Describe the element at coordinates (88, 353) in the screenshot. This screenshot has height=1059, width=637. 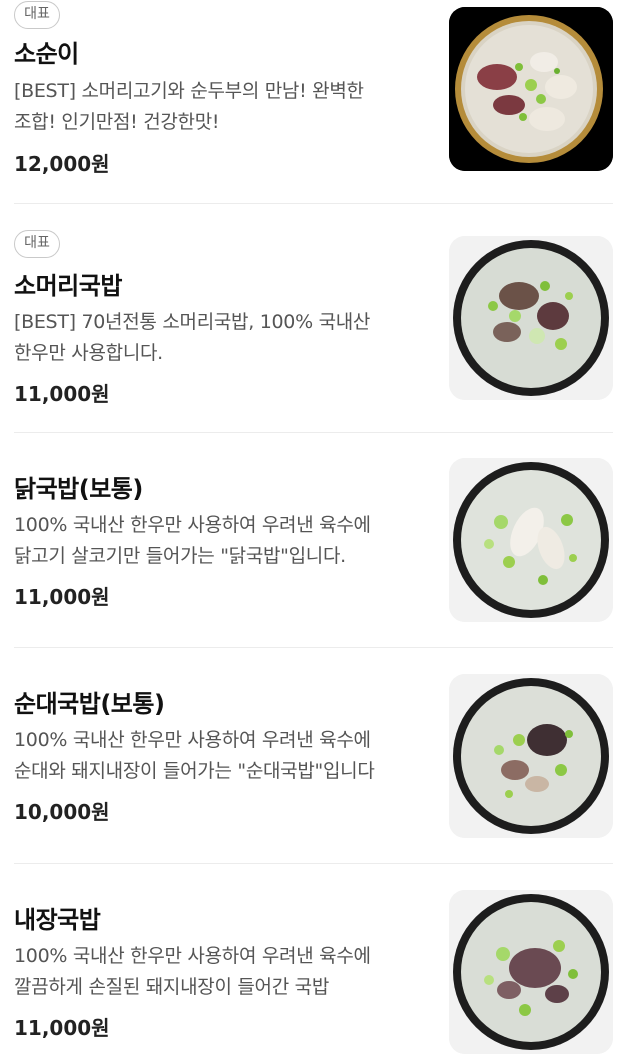
I see `description-line: 한우만 사용합니다.` at that location.